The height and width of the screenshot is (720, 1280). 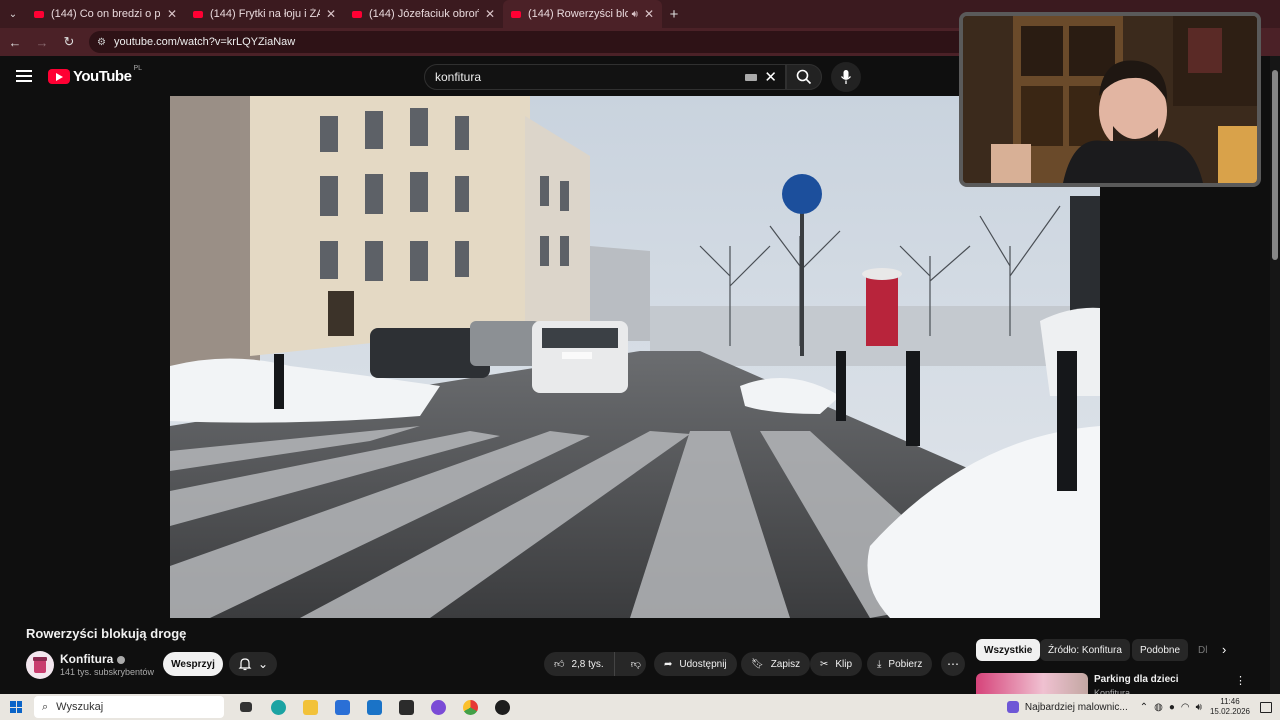 I want to click on download-button: ⤓ Pobierz, so click(x=900, y=664).